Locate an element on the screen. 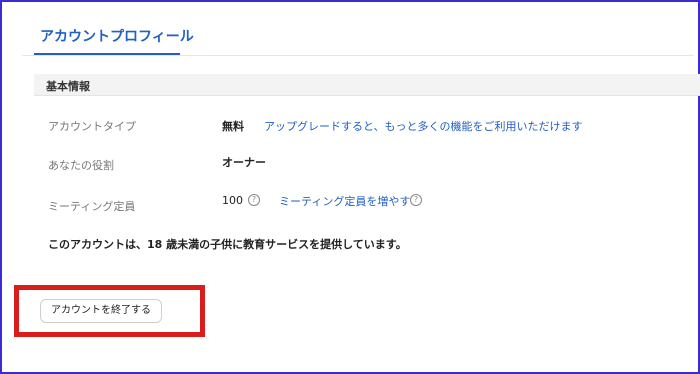 The height and width of the screenshot is (374, 700). tab-account-profile: アカウントプロフィール is located at coordinates (117, 36).